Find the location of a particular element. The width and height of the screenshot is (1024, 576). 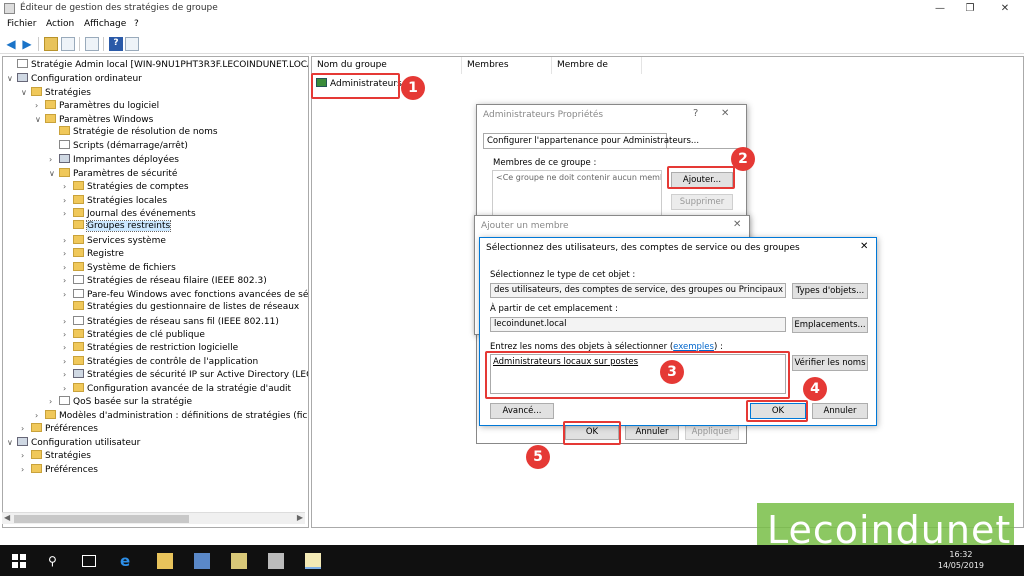

tree-item: › Registre is located at coordinates (93, 253).